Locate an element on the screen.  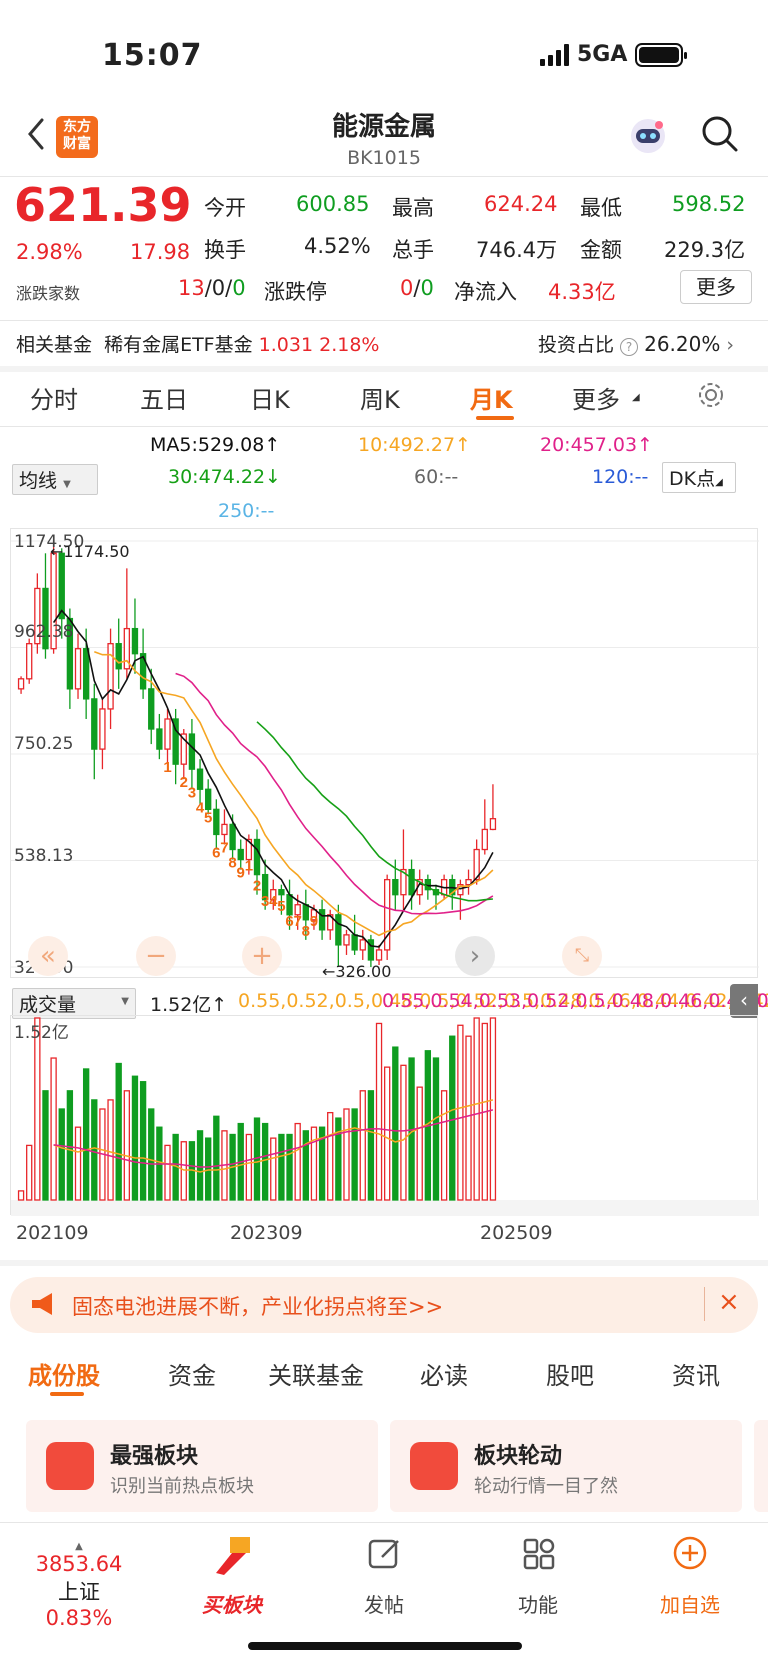
change-value: 17.98 is located at coordinates (160, 252).